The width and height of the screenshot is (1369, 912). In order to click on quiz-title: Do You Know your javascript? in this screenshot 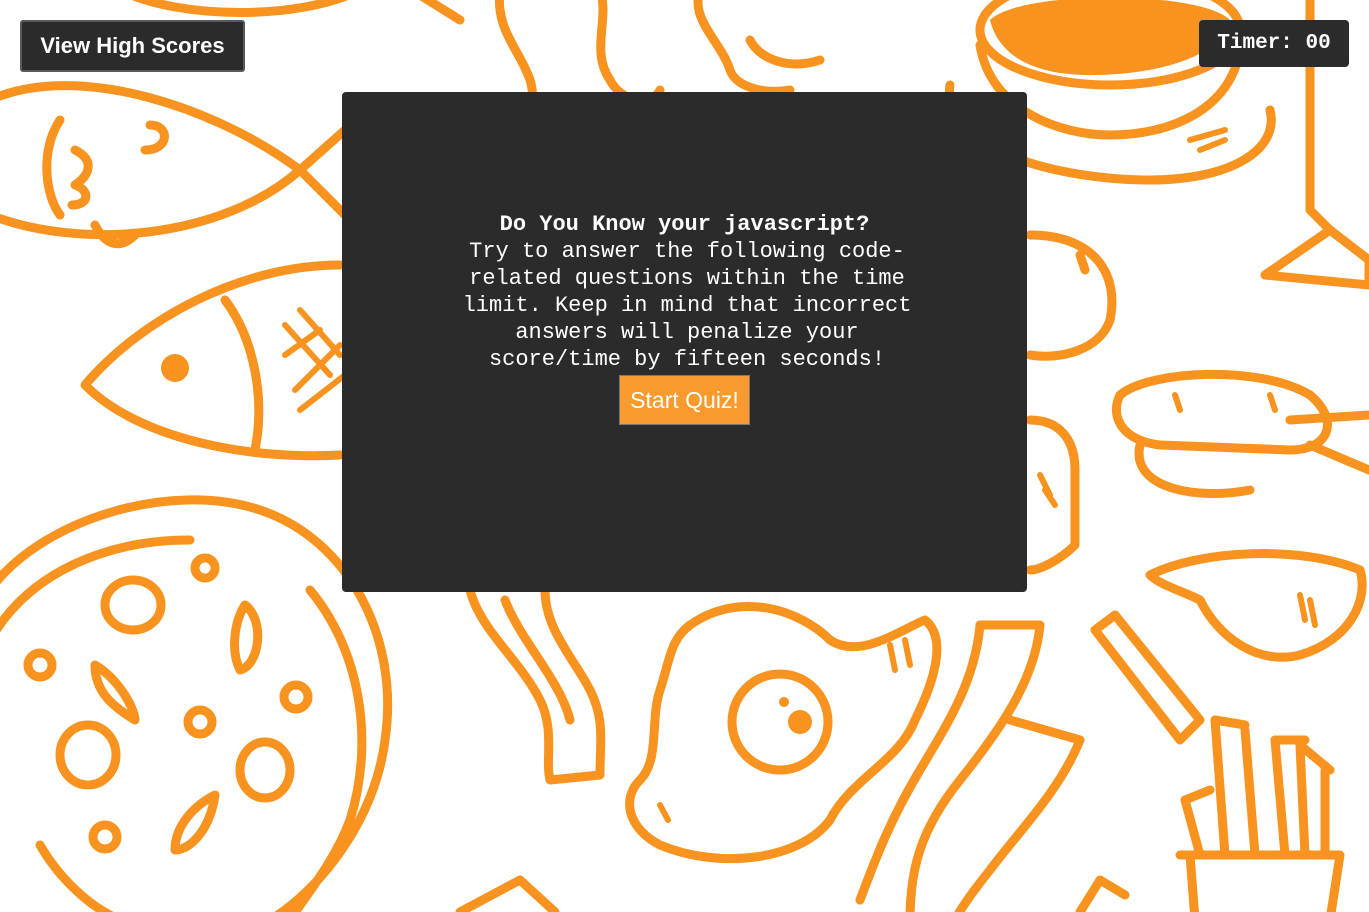, I will do `click(684, 224)`.